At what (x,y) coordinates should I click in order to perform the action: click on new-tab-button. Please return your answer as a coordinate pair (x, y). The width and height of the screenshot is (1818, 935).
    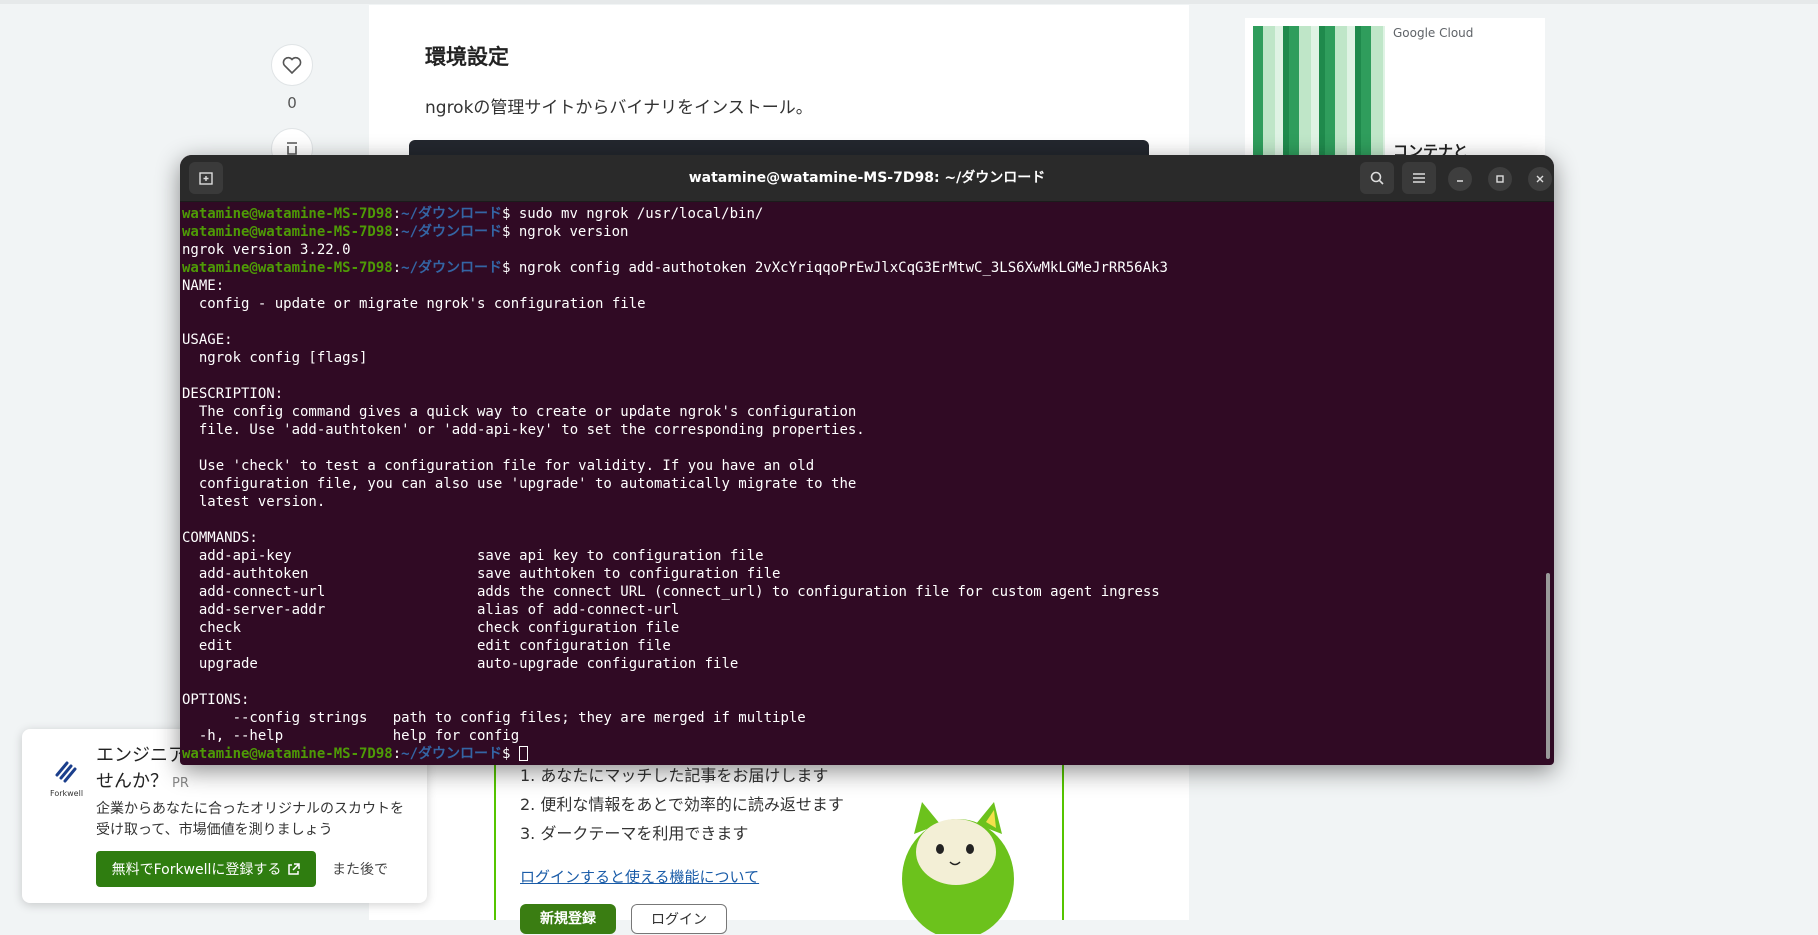
    Looking at the image, I should click on (206, 178).